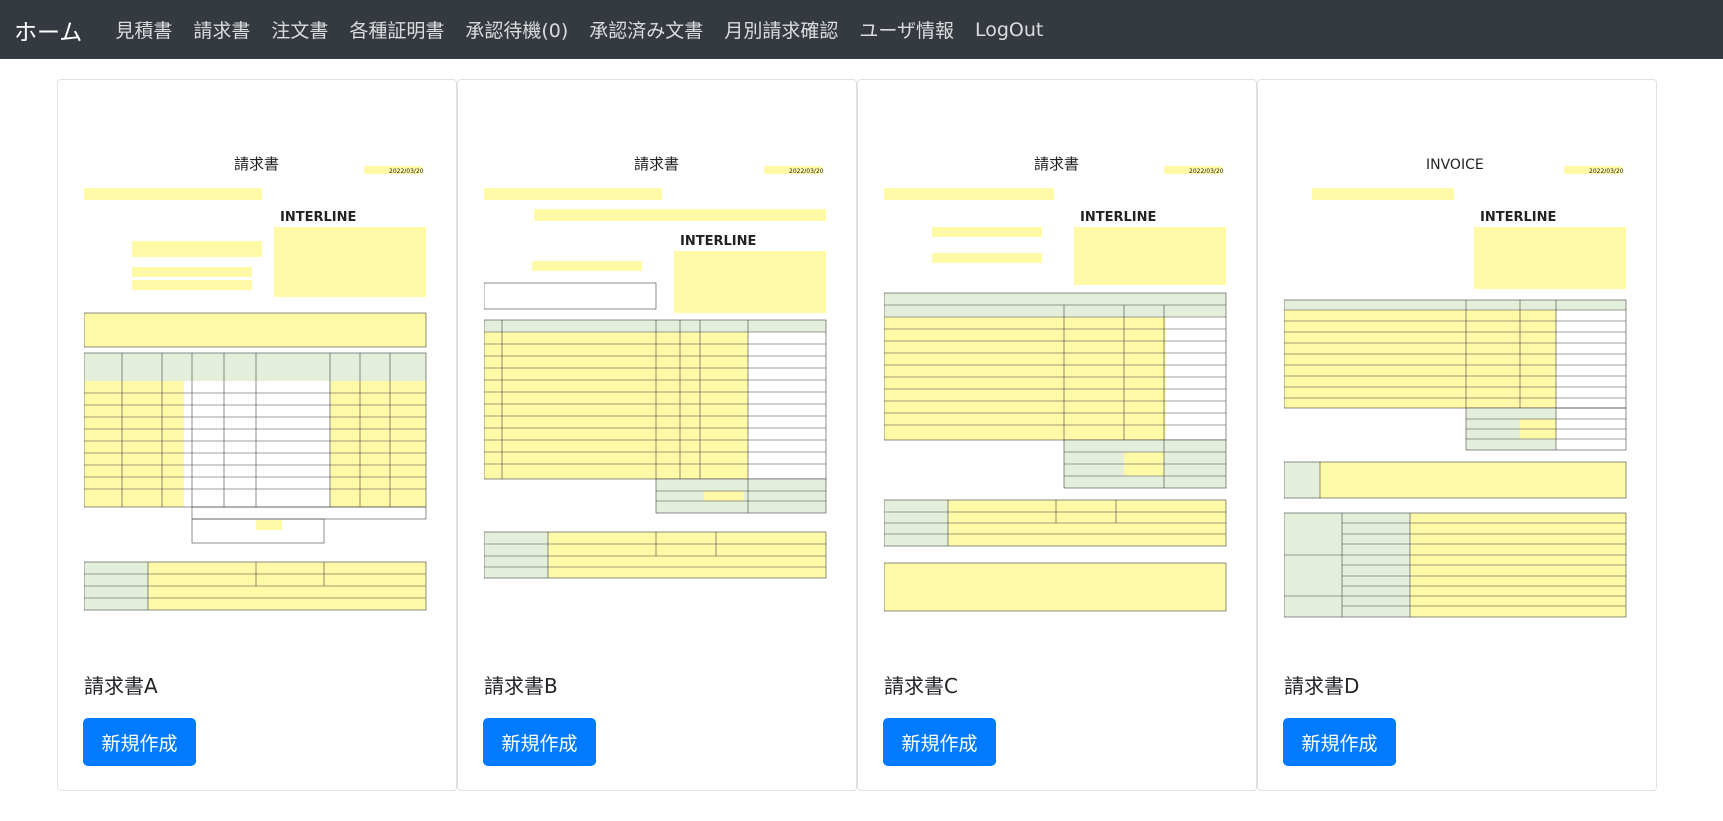 Image resolution: width=1723 pixels, height=821 pixels. Describe the element at coordinates (539, 742) in the screenshot. I see `create-new-button-b: 新規作成` at that location.